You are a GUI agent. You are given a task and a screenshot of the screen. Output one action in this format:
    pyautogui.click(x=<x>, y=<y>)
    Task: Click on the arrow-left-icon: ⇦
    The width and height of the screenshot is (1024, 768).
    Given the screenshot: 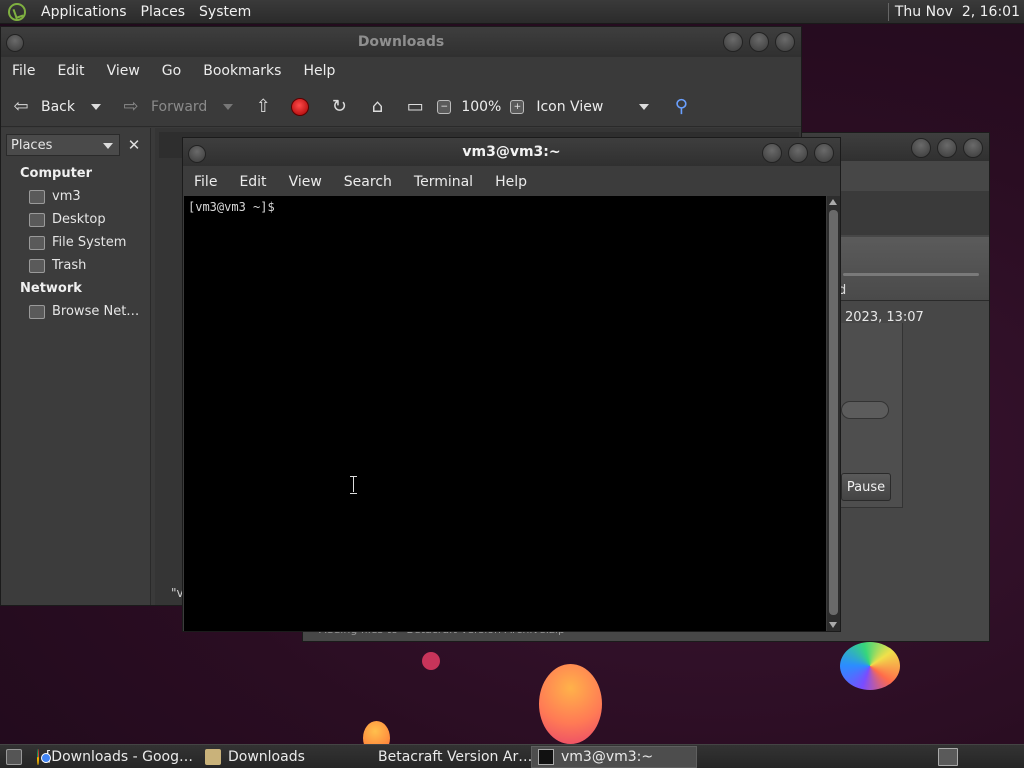 What is the action you would take?
    pyautogui.click(x=21, y=106)
    